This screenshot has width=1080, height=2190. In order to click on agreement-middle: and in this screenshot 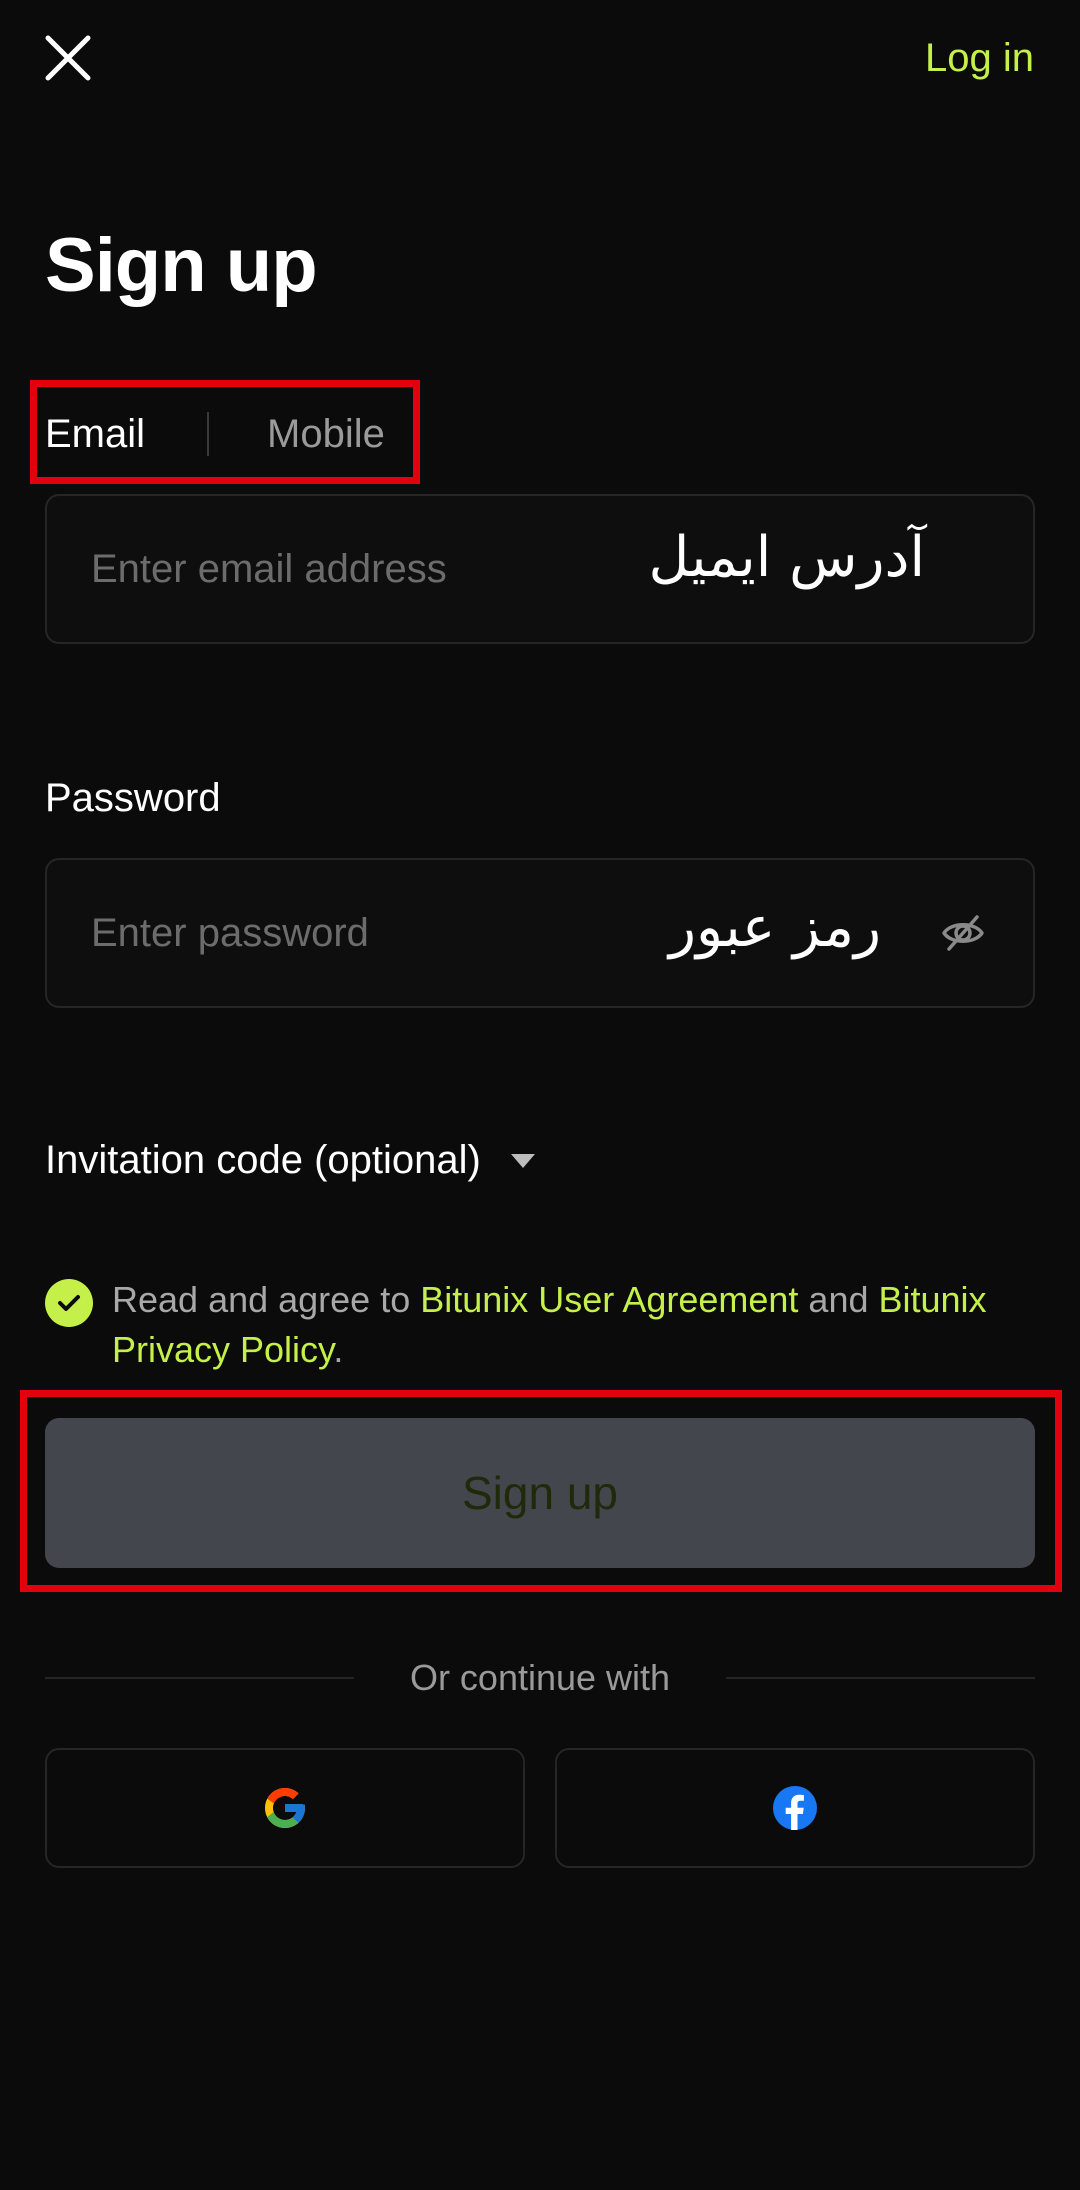, I will do `click(838, 1299)`.